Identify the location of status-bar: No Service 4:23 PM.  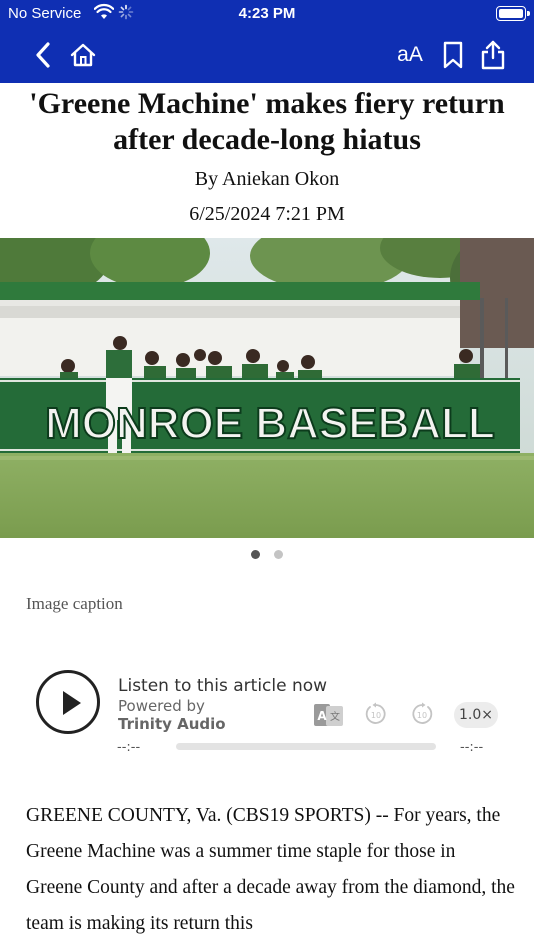
(267, 14).